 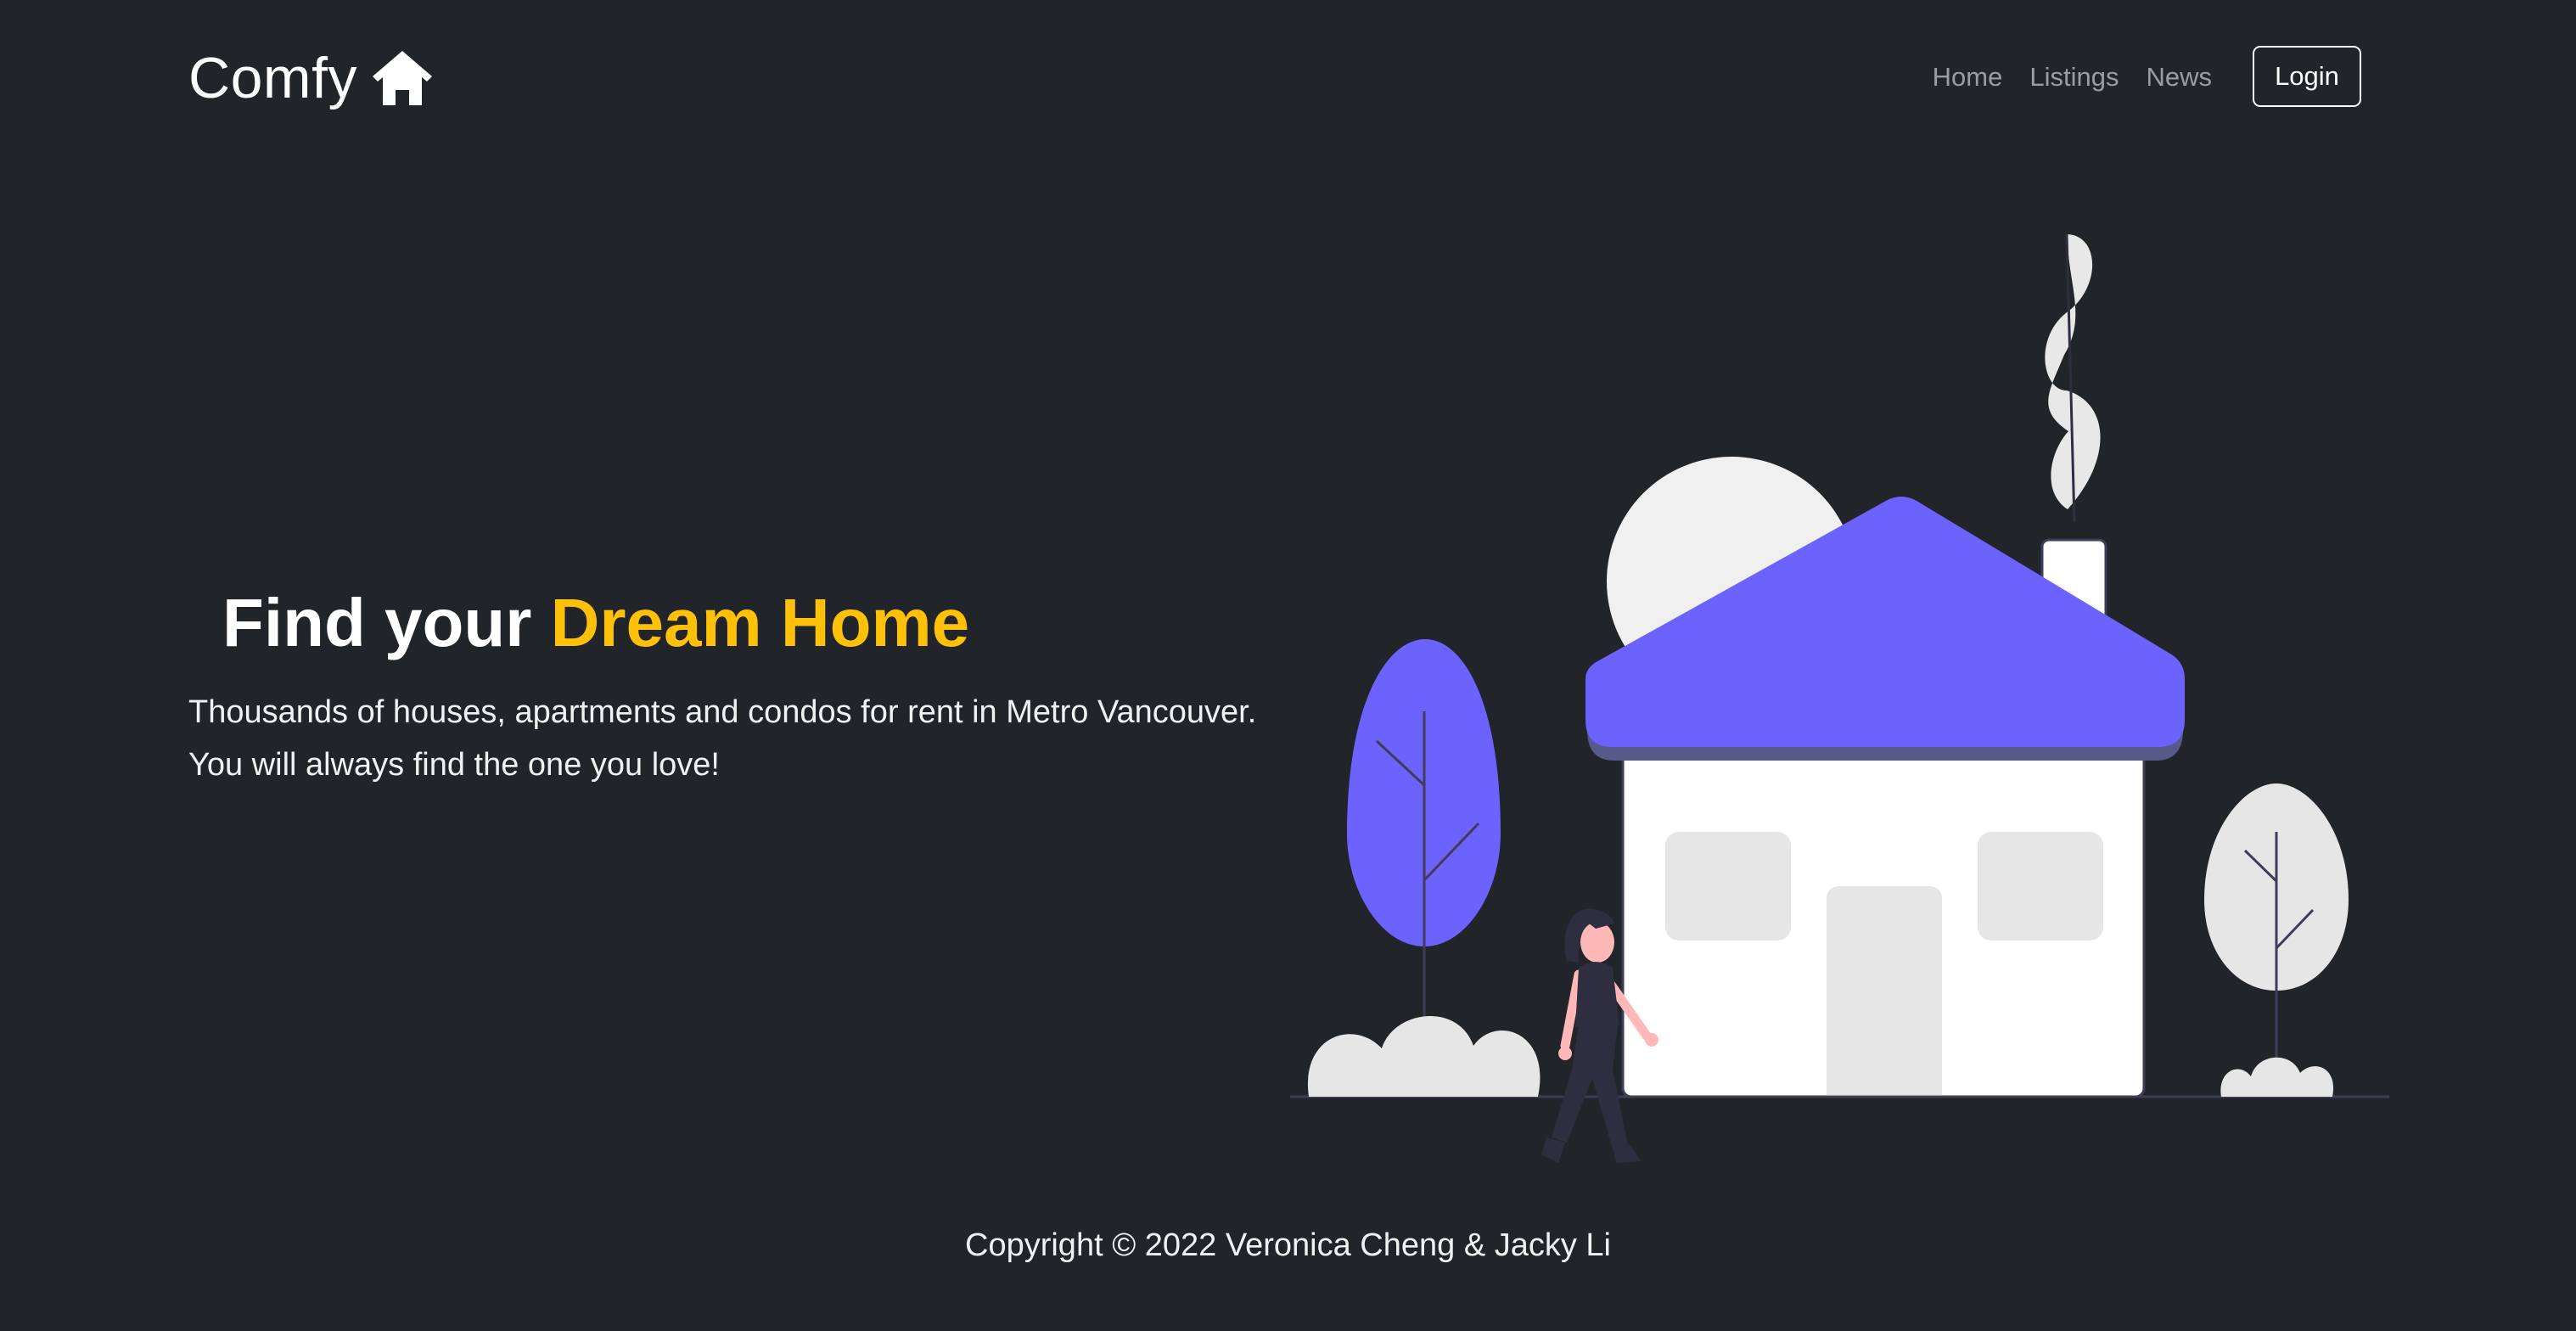 What do you see at coordinates (2074, 77) in the screenshot?
I see `nav-link-listings: Listings` at bounding box center [2074, 77].